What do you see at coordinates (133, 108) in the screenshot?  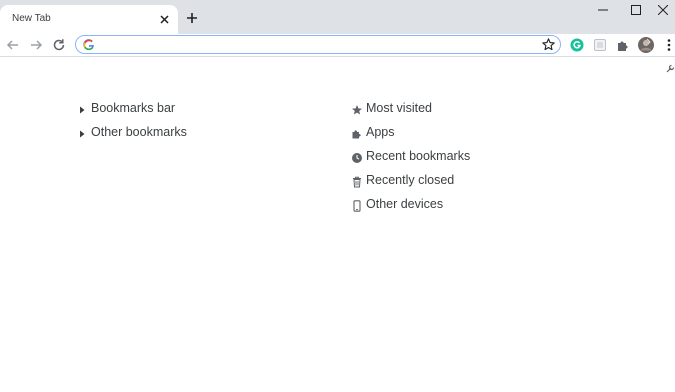 I see `bookmark-folder-label: Bookmarks bar` at bounding box center [133, 108].